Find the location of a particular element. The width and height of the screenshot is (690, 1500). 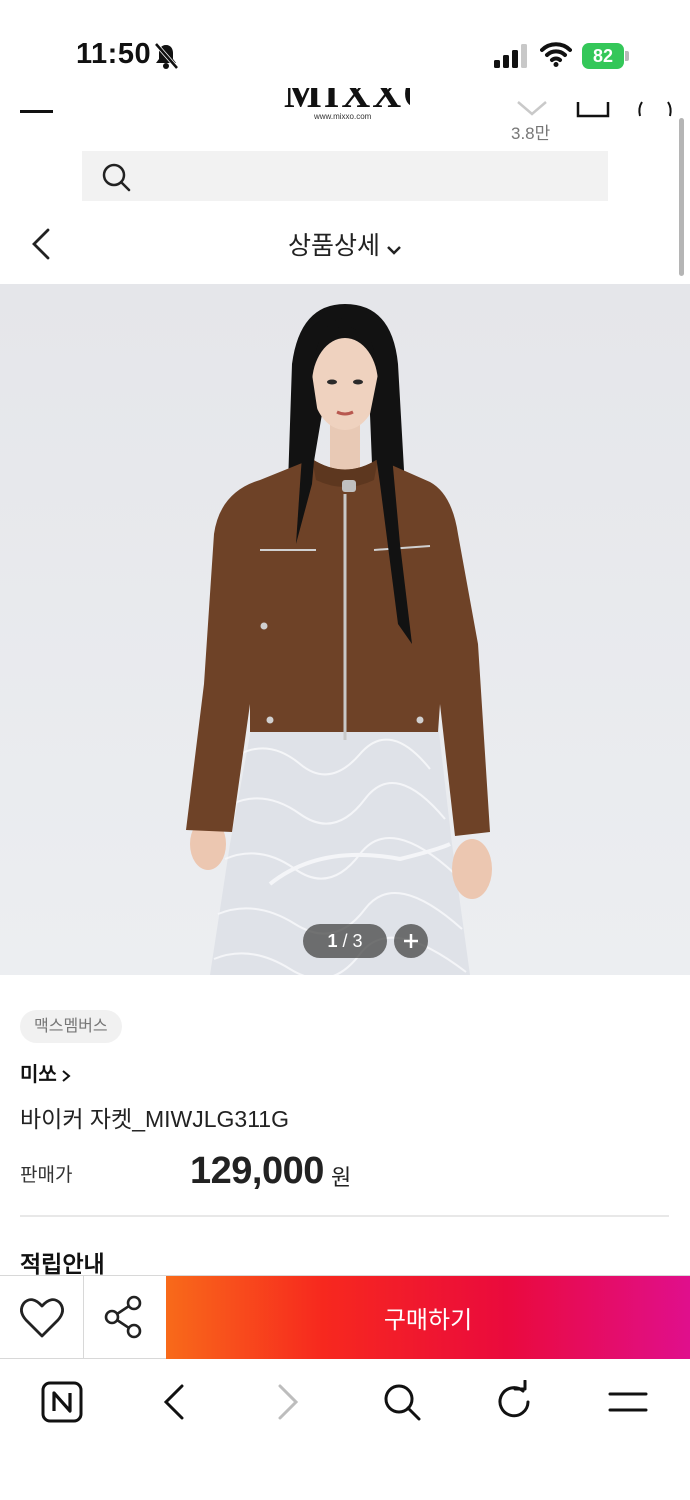

chevron-right-icon is located at coordinates (66, 1075).